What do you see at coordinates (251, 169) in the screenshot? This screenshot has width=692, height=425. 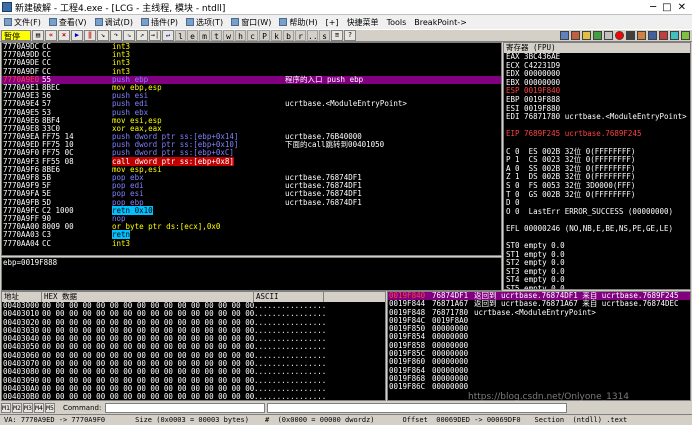 I see `disasm-row: 7770A9F6 8BE6 mov esp,esi` at bounding box center [251, 169].